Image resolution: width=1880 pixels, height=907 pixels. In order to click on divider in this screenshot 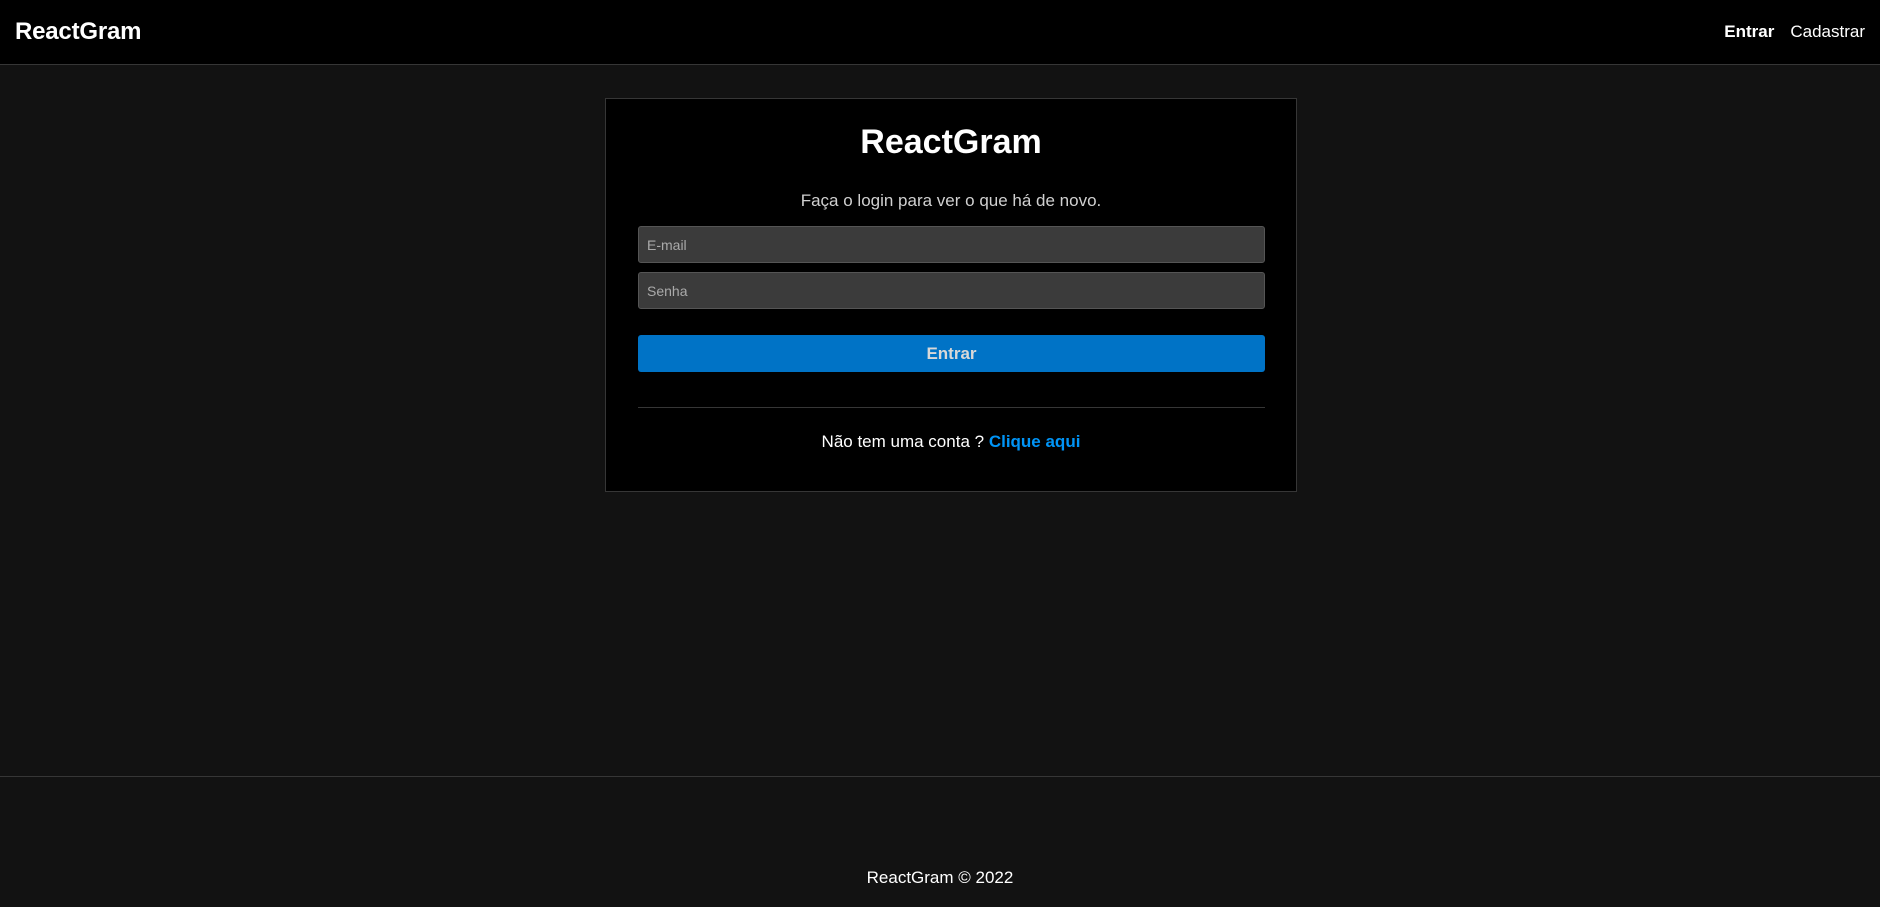, I will do `click(951, 407)`.